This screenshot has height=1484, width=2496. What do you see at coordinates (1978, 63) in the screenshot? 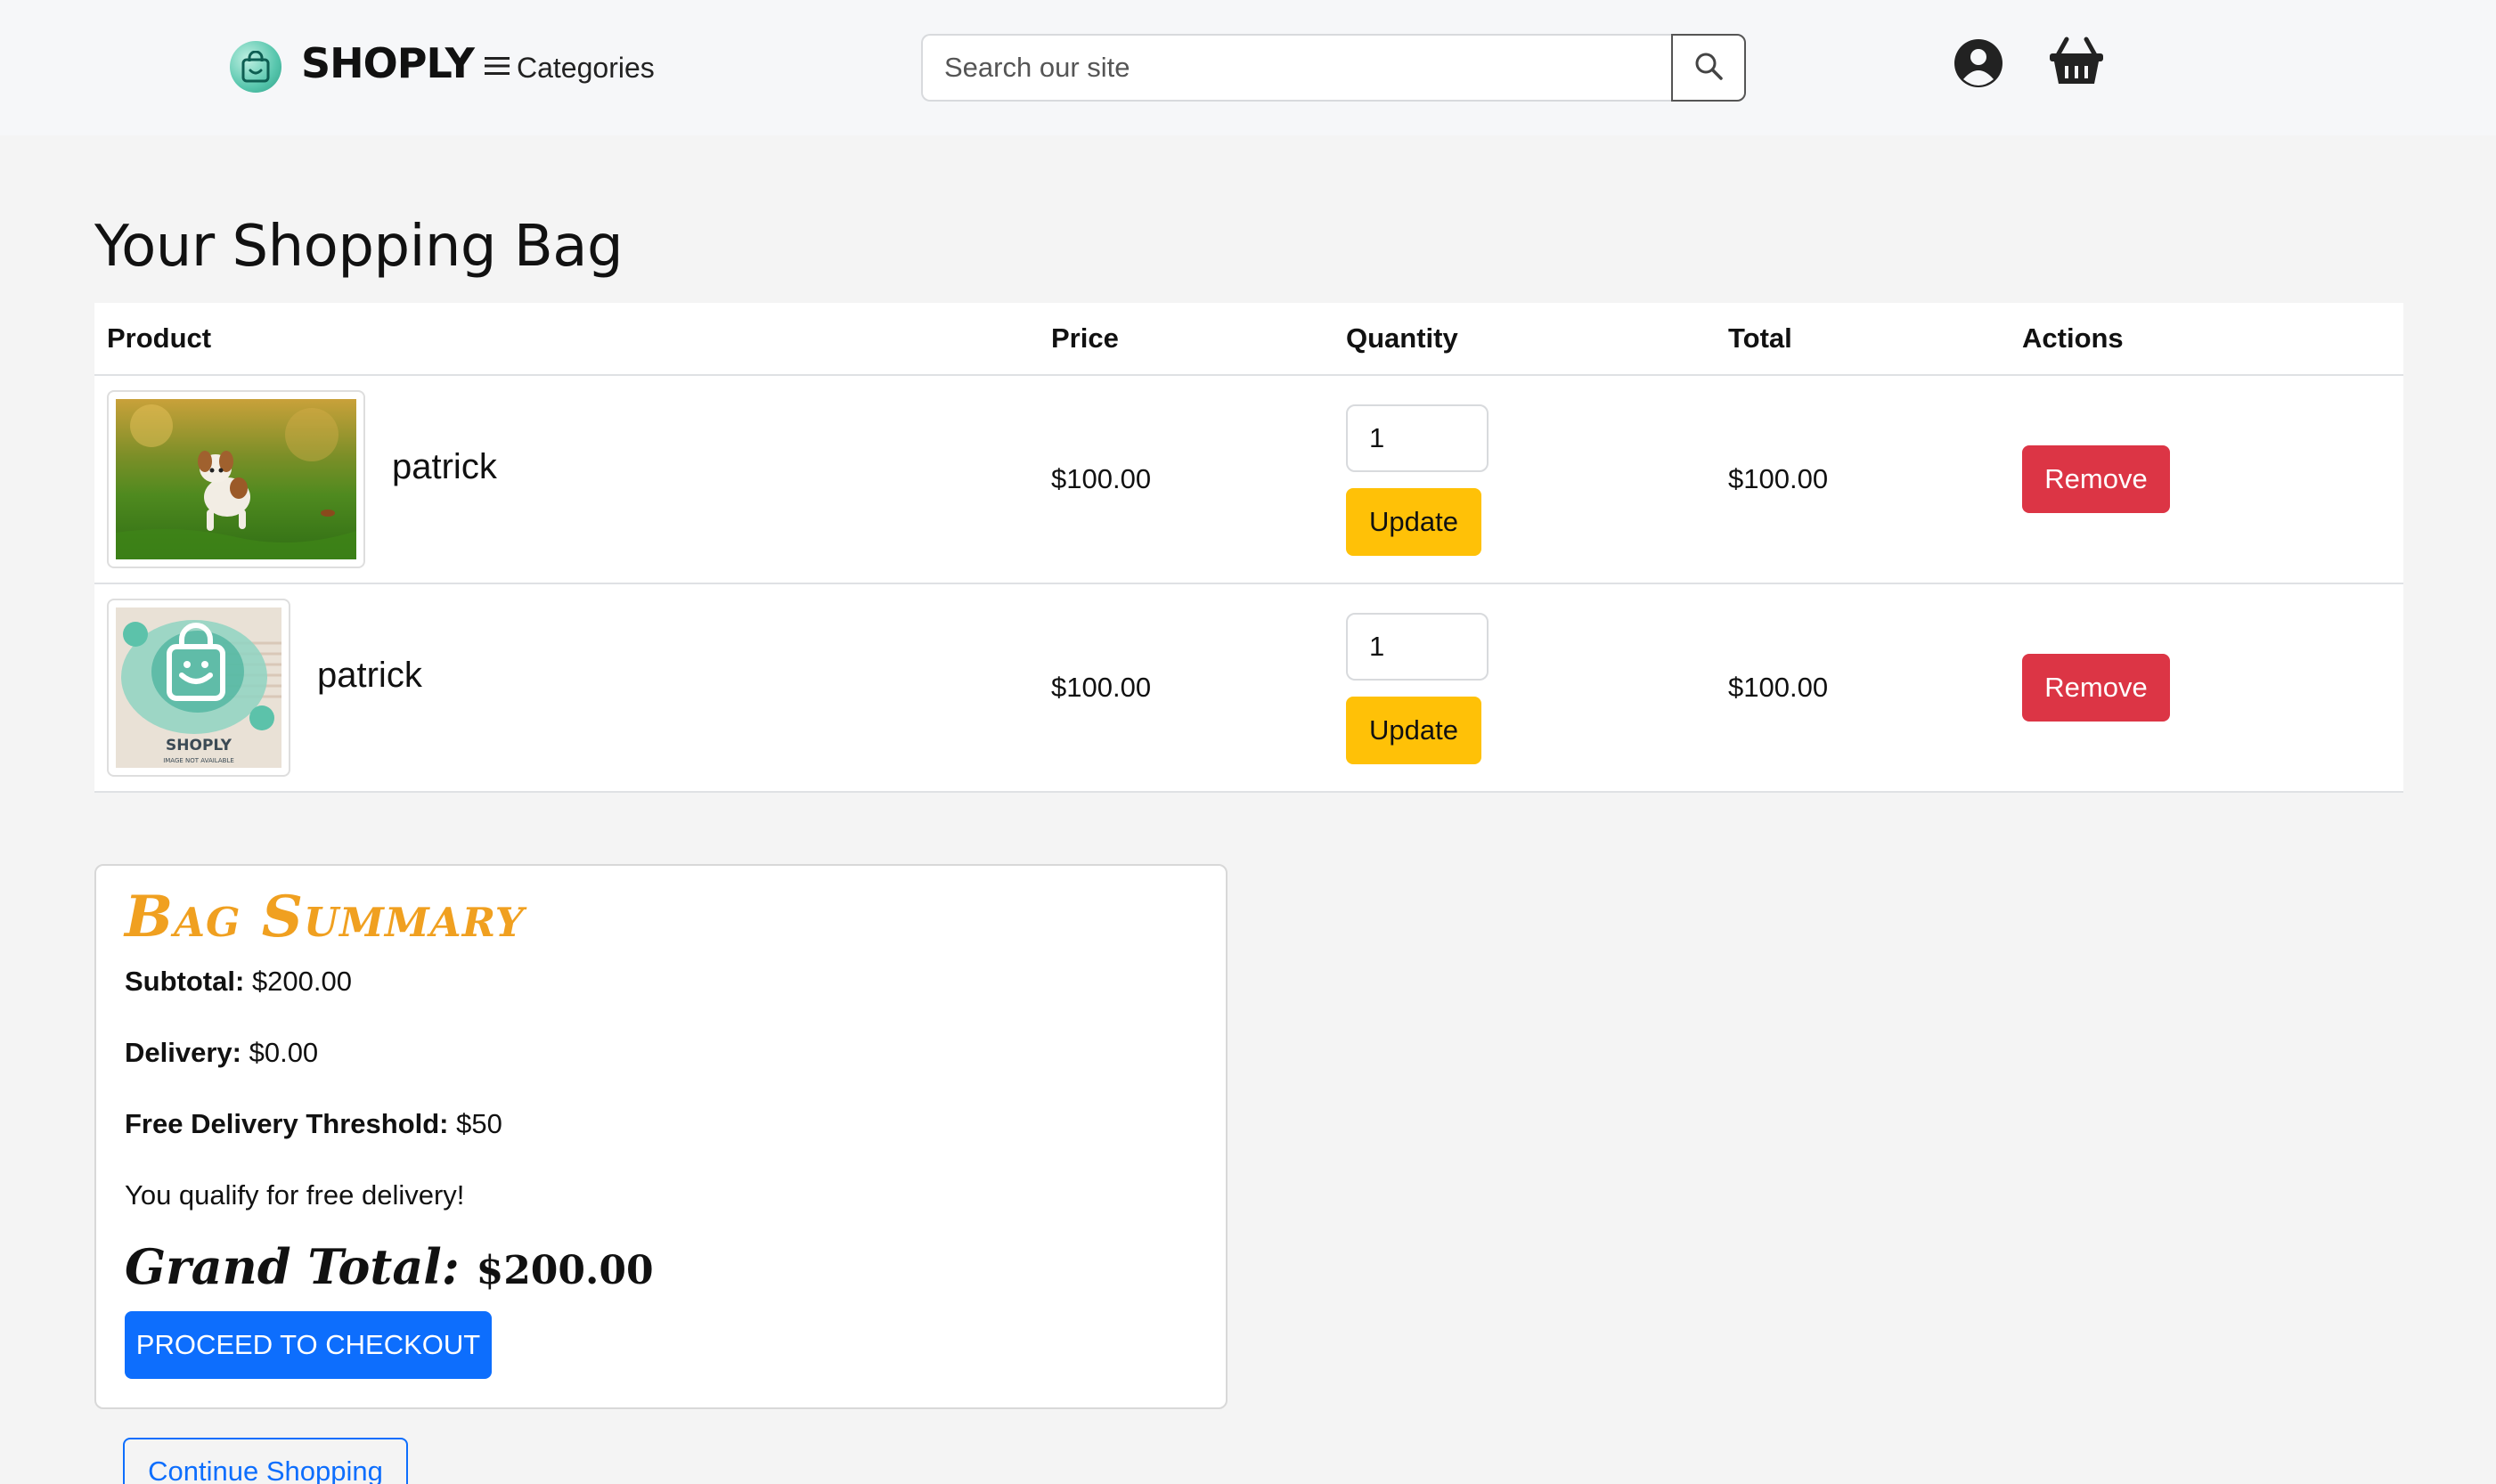
I see `account-icon` at bounding box center [1978, 63].